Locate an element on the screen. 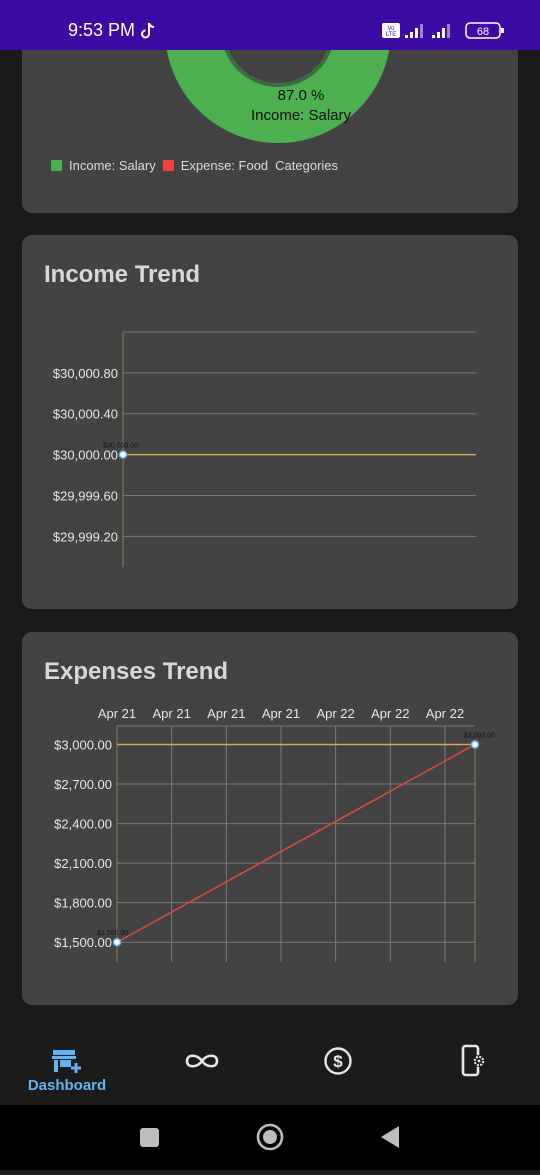 The width and height of the screenshot is (540, 1175). donut-percent-label: 87.0 % is located at coordinates (301, 95).